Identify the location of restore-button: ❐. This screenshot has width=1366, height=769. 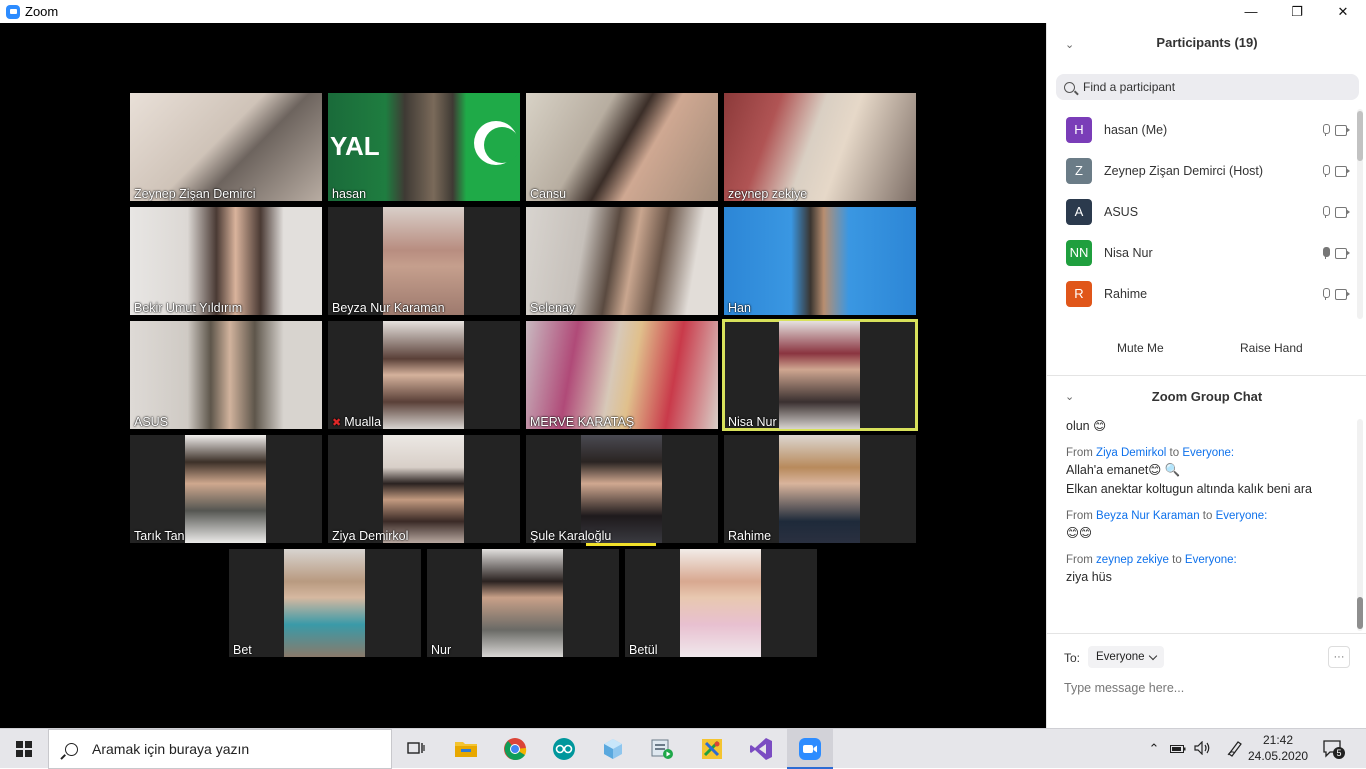
(1297, 11).